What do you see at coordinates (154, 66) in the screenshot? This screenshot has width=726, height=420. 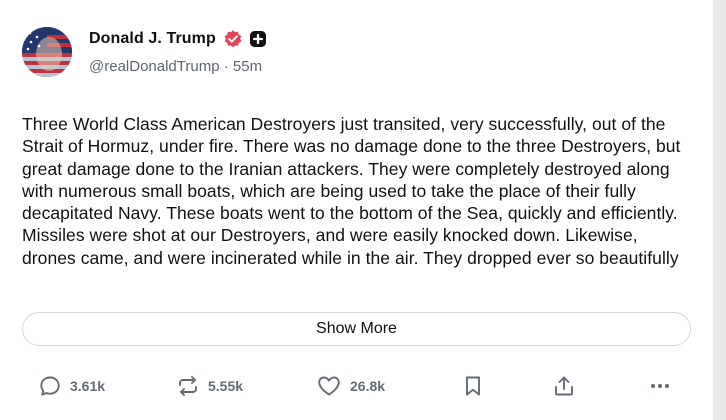 I see `author-handle: @realDonaldTrump` at bounding box center [154, 66].